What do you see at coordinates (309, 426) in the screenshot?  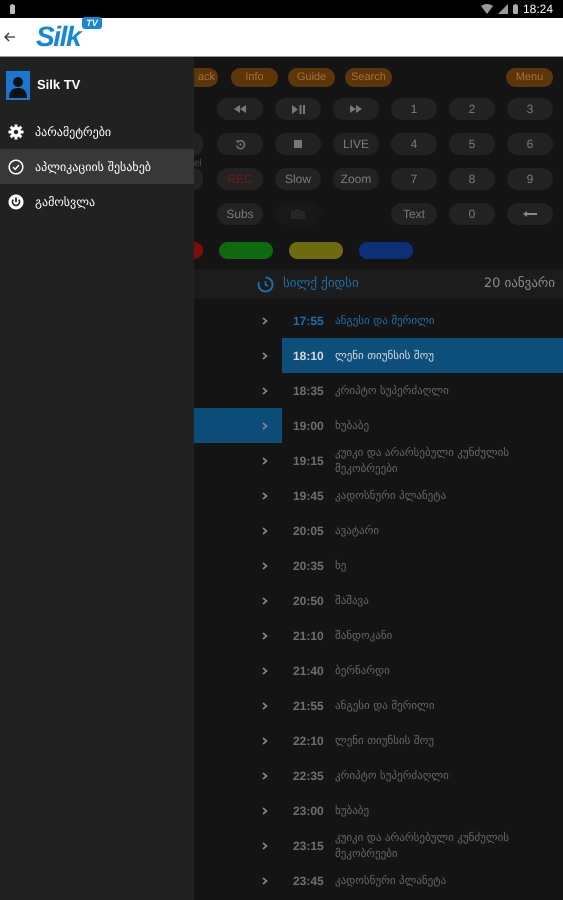 I see `program-time: 19:00` at bounding box center [309, 426].